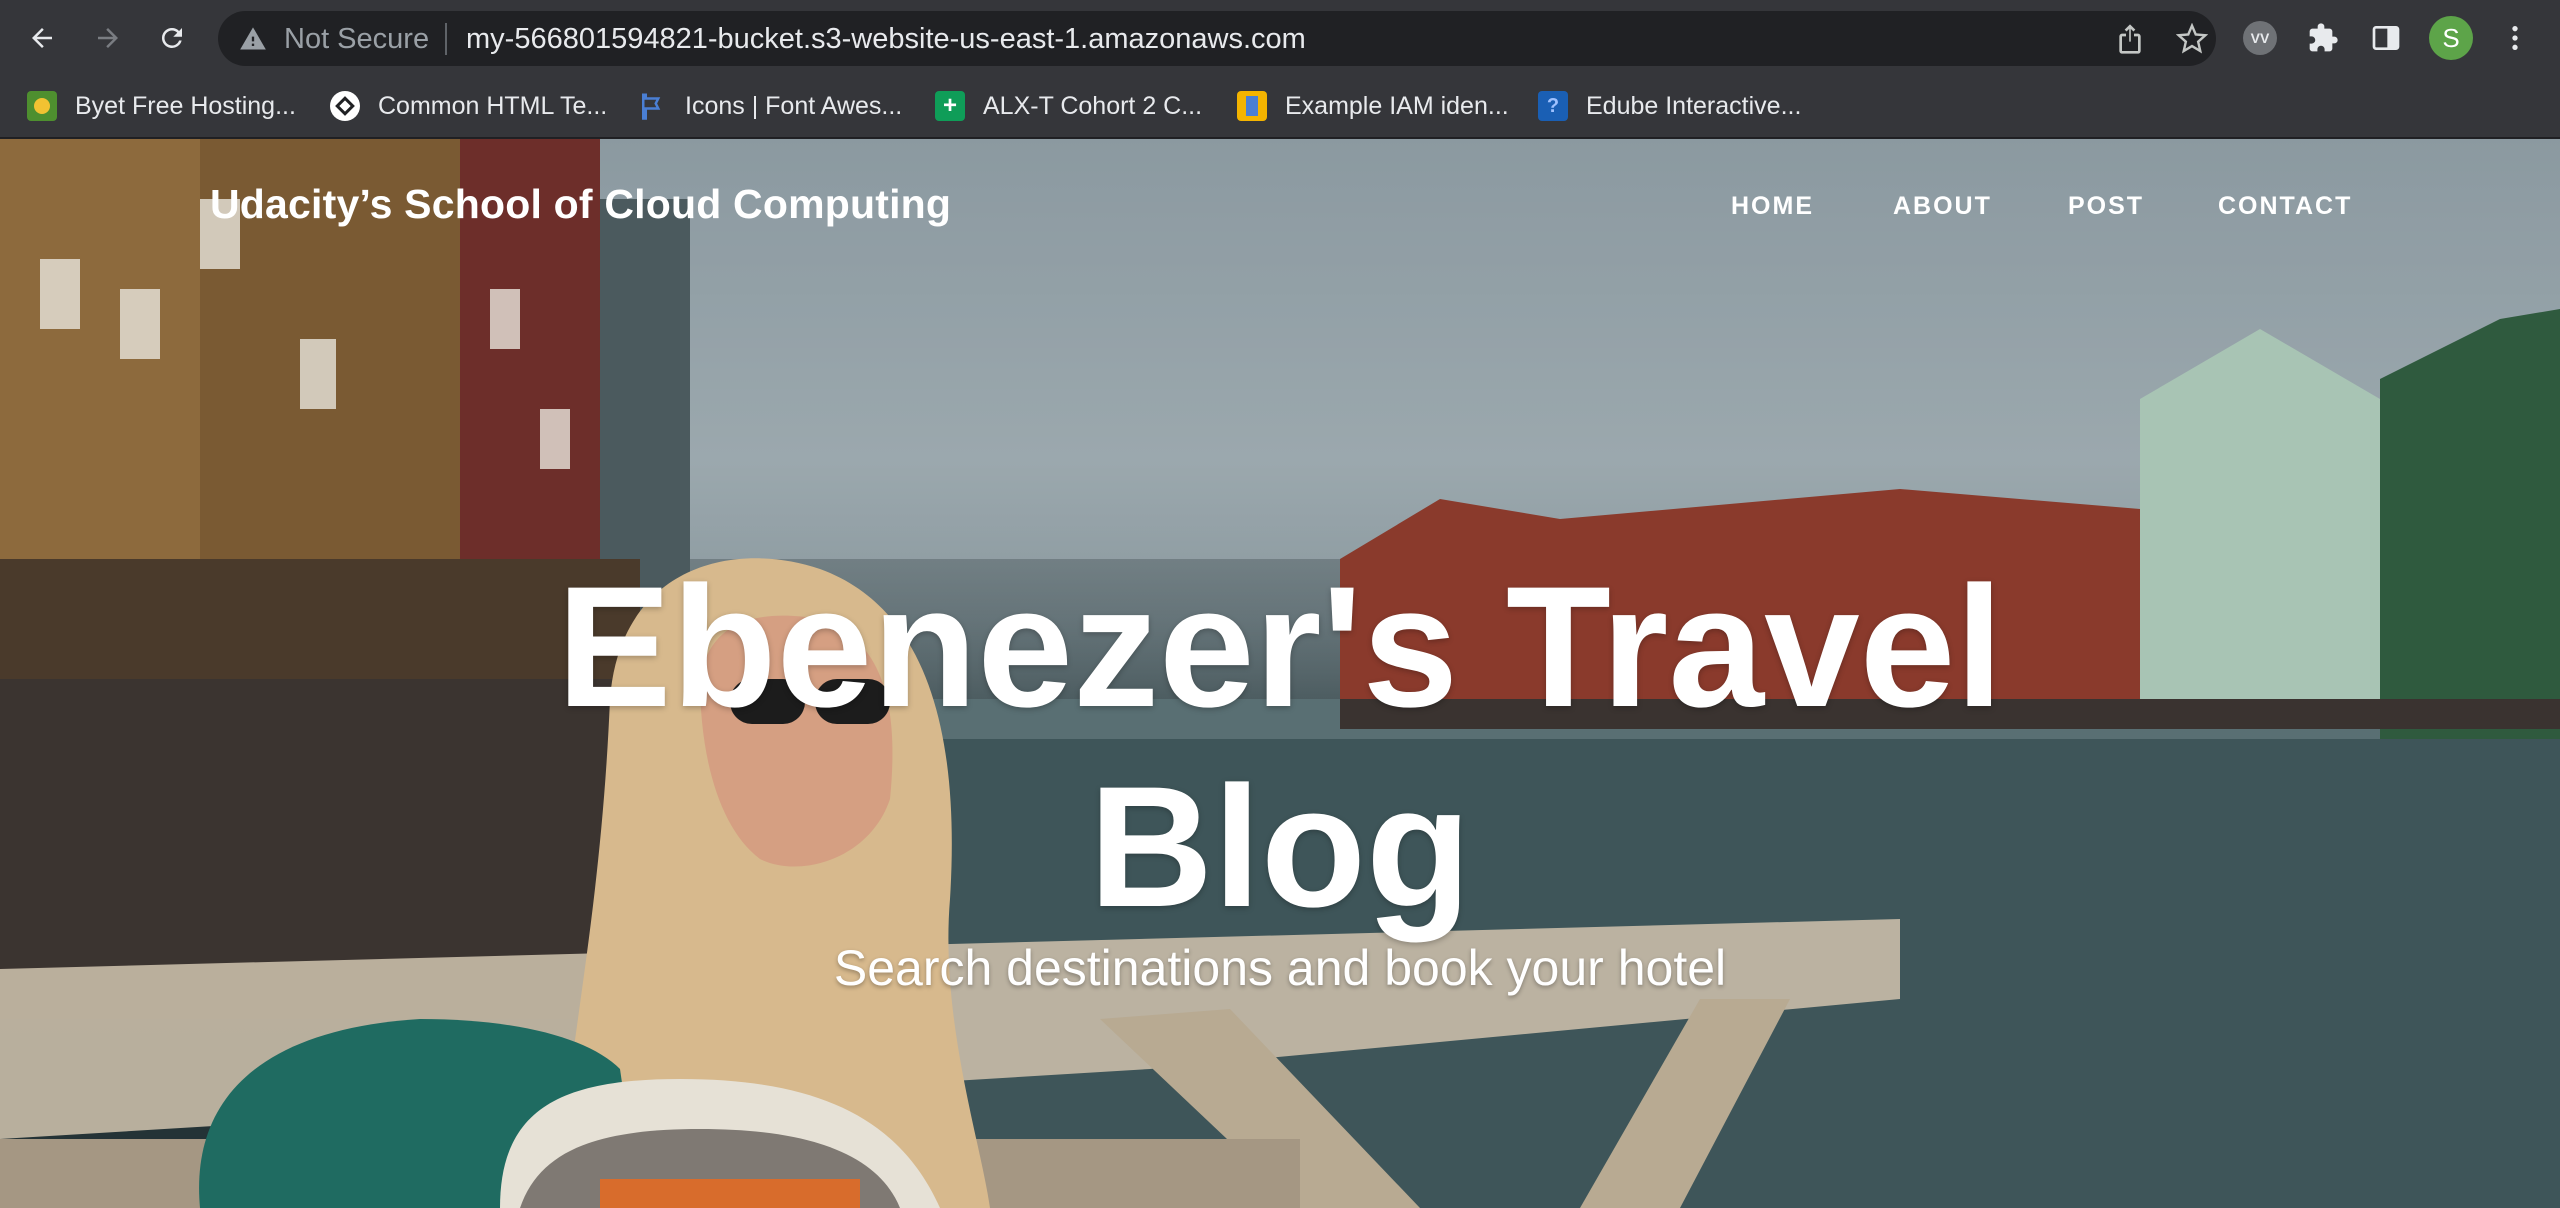  What do you see at coordinates (1252, 106) in the screenshot?
I see `package-favicon-icon` at bounding box center [1252, 106].